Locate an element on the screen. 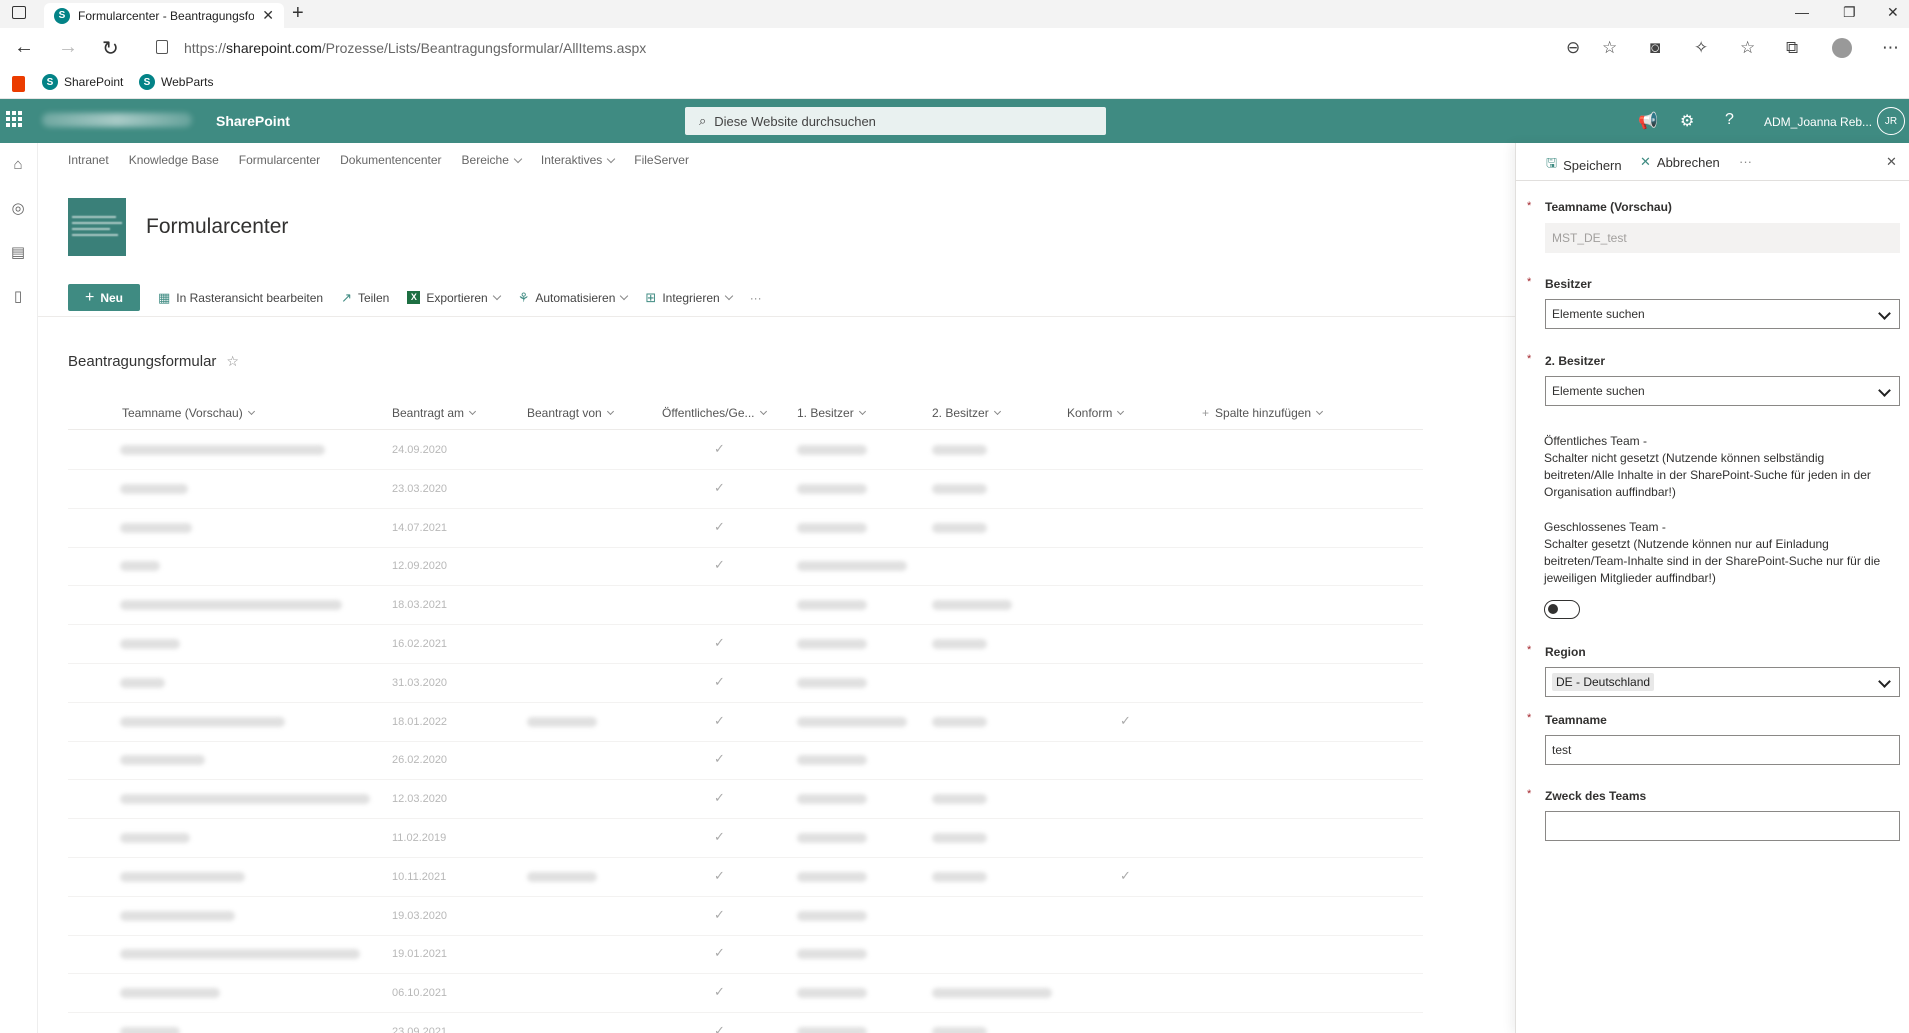 The height and width of the screenshot is (1033, 1909). table-row: 18.01.2022 ✓ ✓ is located at coordinates (745, 722).